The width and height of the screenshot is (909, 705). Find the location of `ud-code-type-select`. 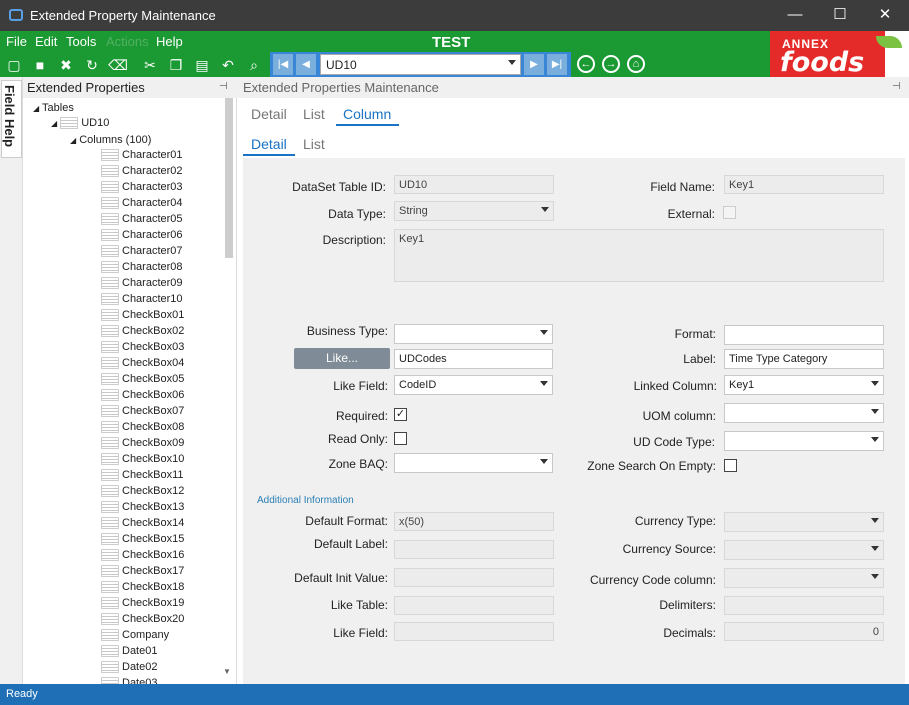

ud-code-type-select is located at coordinates (804, 441).